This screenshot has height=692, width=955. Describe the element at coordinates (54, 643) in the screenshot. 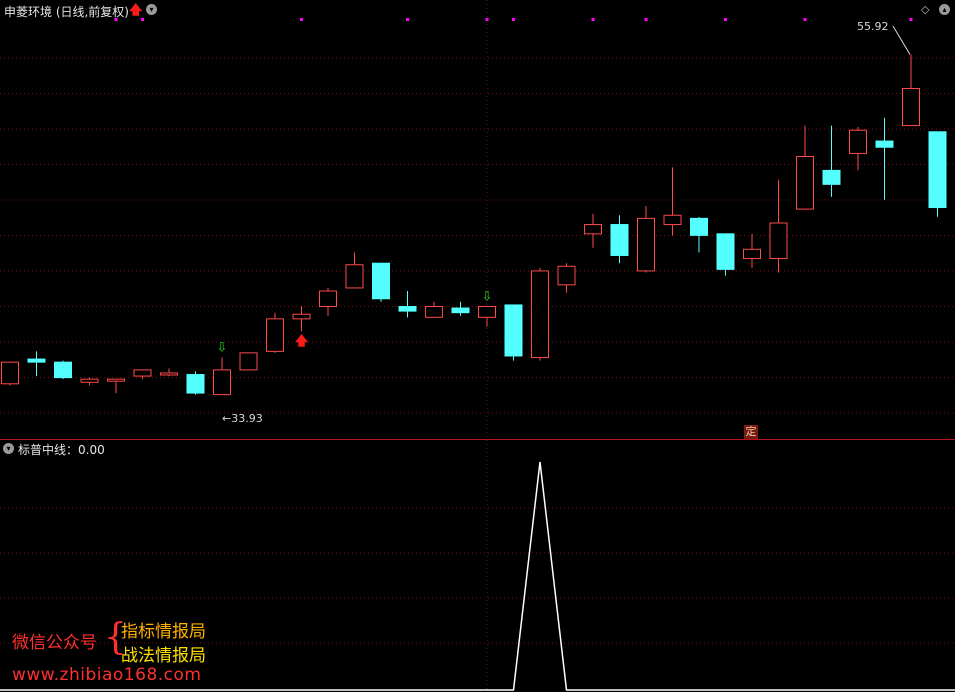

I see `watermark-wechat: 微信公众号` at that location.